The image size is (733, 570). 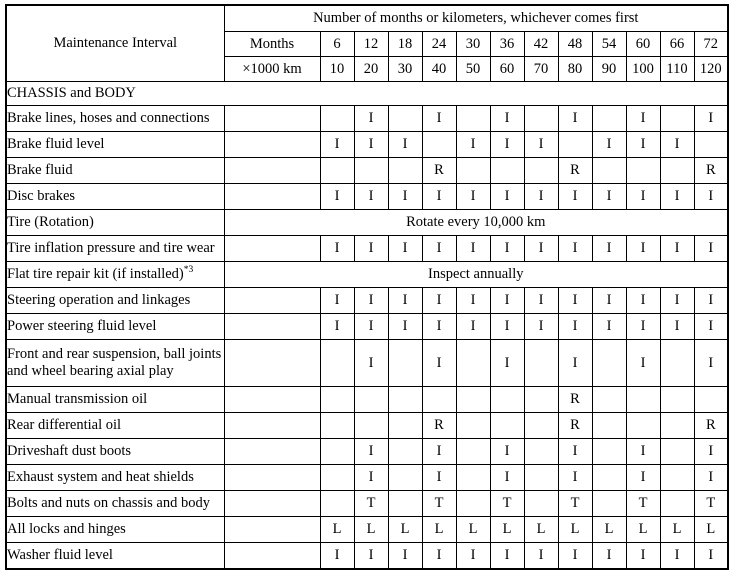 I want to click on cell-r14-c4, so click(x=473, y=503).